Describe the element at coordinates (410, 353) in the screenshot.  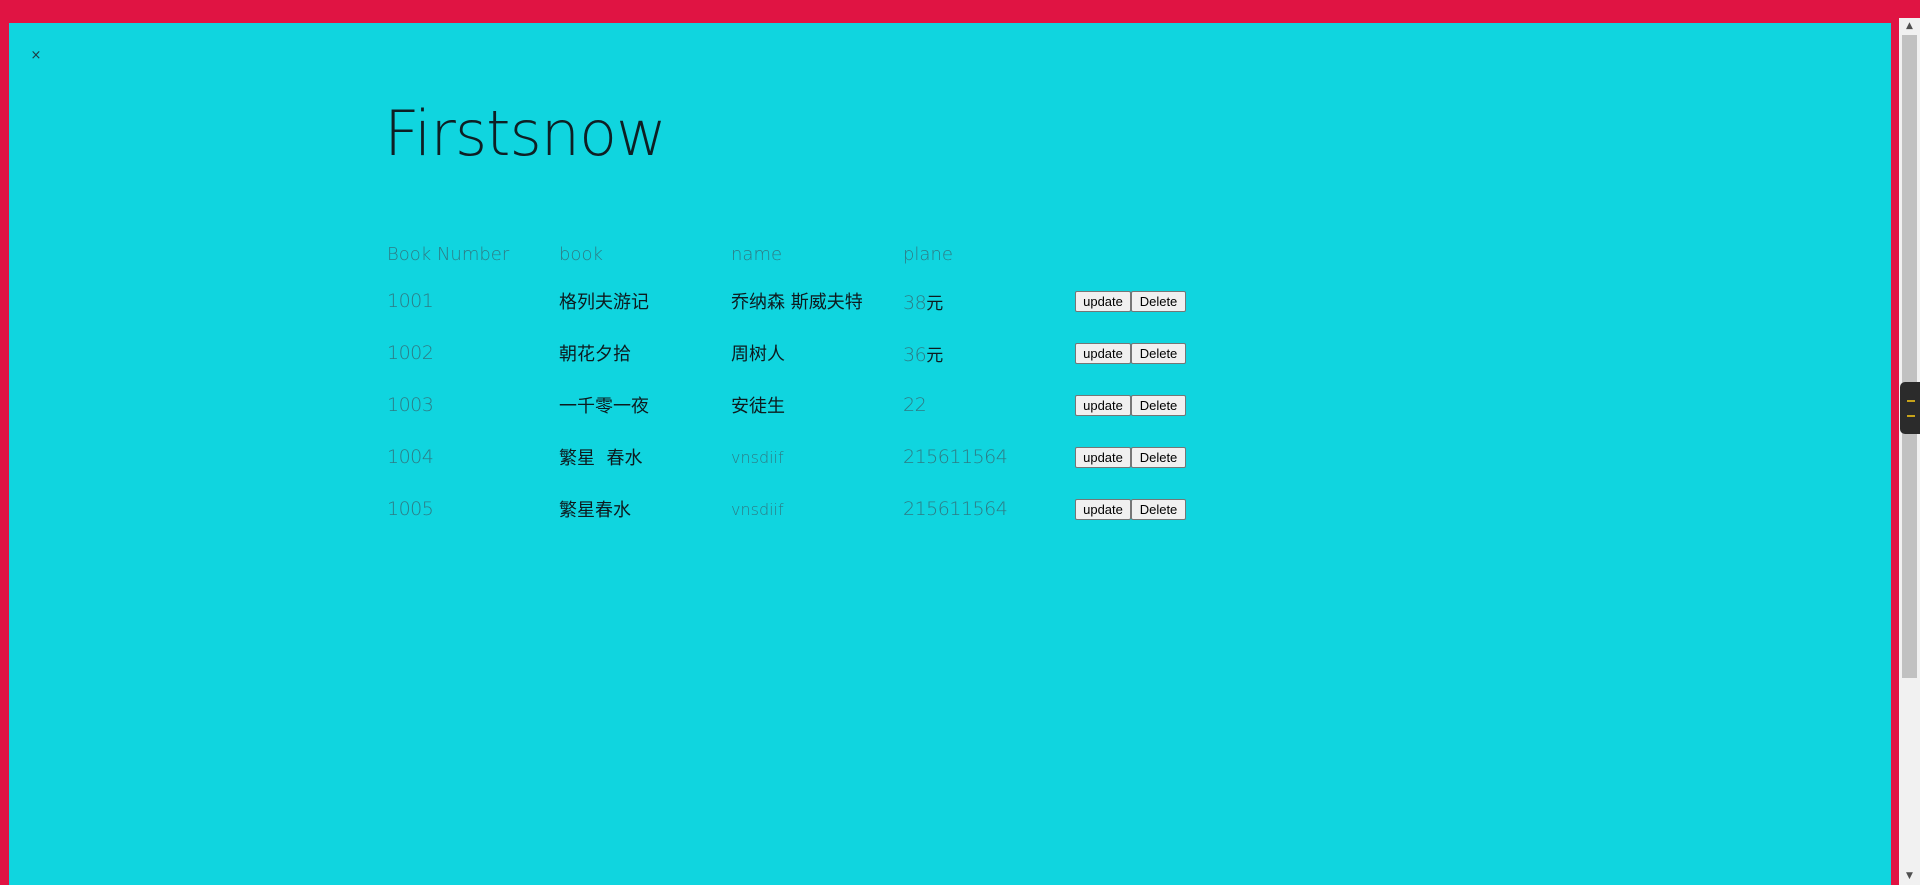
I see `book-number-cell: 1002` at that location.